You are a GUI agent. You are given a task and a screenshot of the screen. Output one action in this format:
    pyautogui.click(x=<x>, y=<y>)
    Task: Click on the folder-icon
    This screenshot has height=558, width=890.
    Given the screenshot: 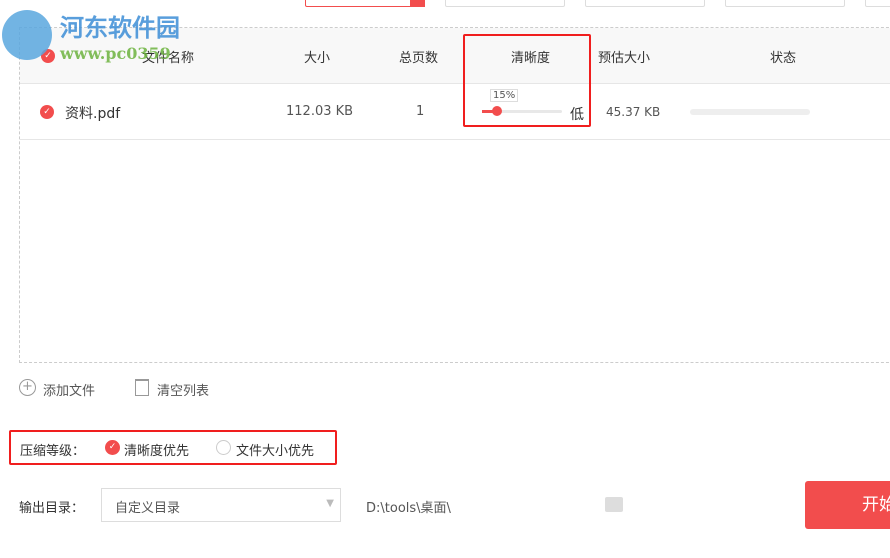 What is the action you would take?
    pyautogui.click(x=614, y=504)
    